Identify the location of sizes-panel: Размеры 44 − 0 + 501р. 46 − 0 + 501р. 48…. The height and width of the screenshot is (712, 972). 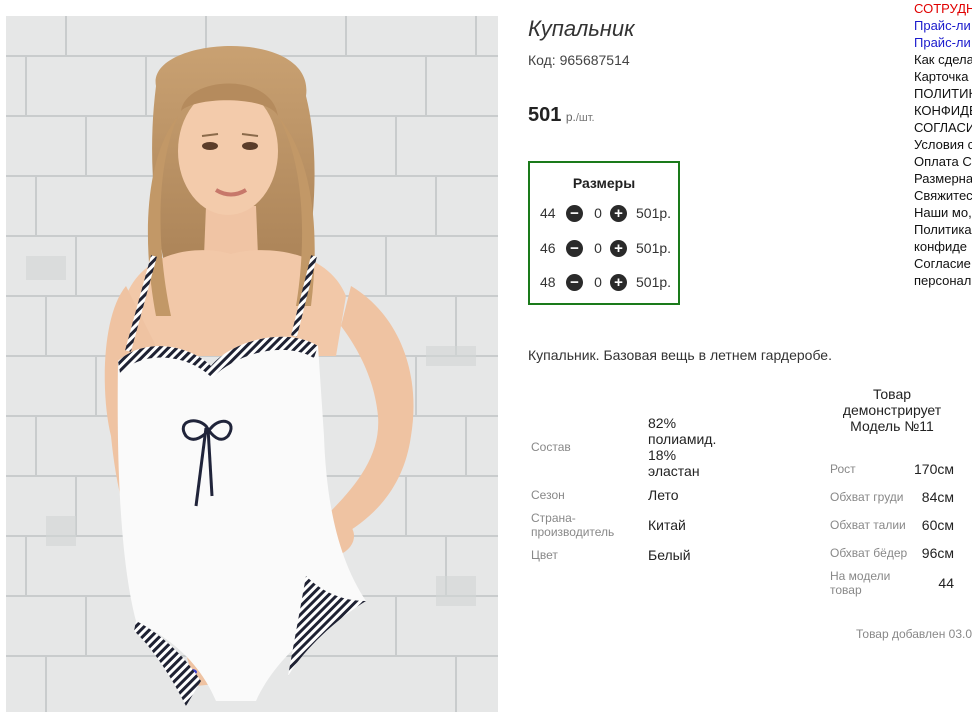
(604, 233).